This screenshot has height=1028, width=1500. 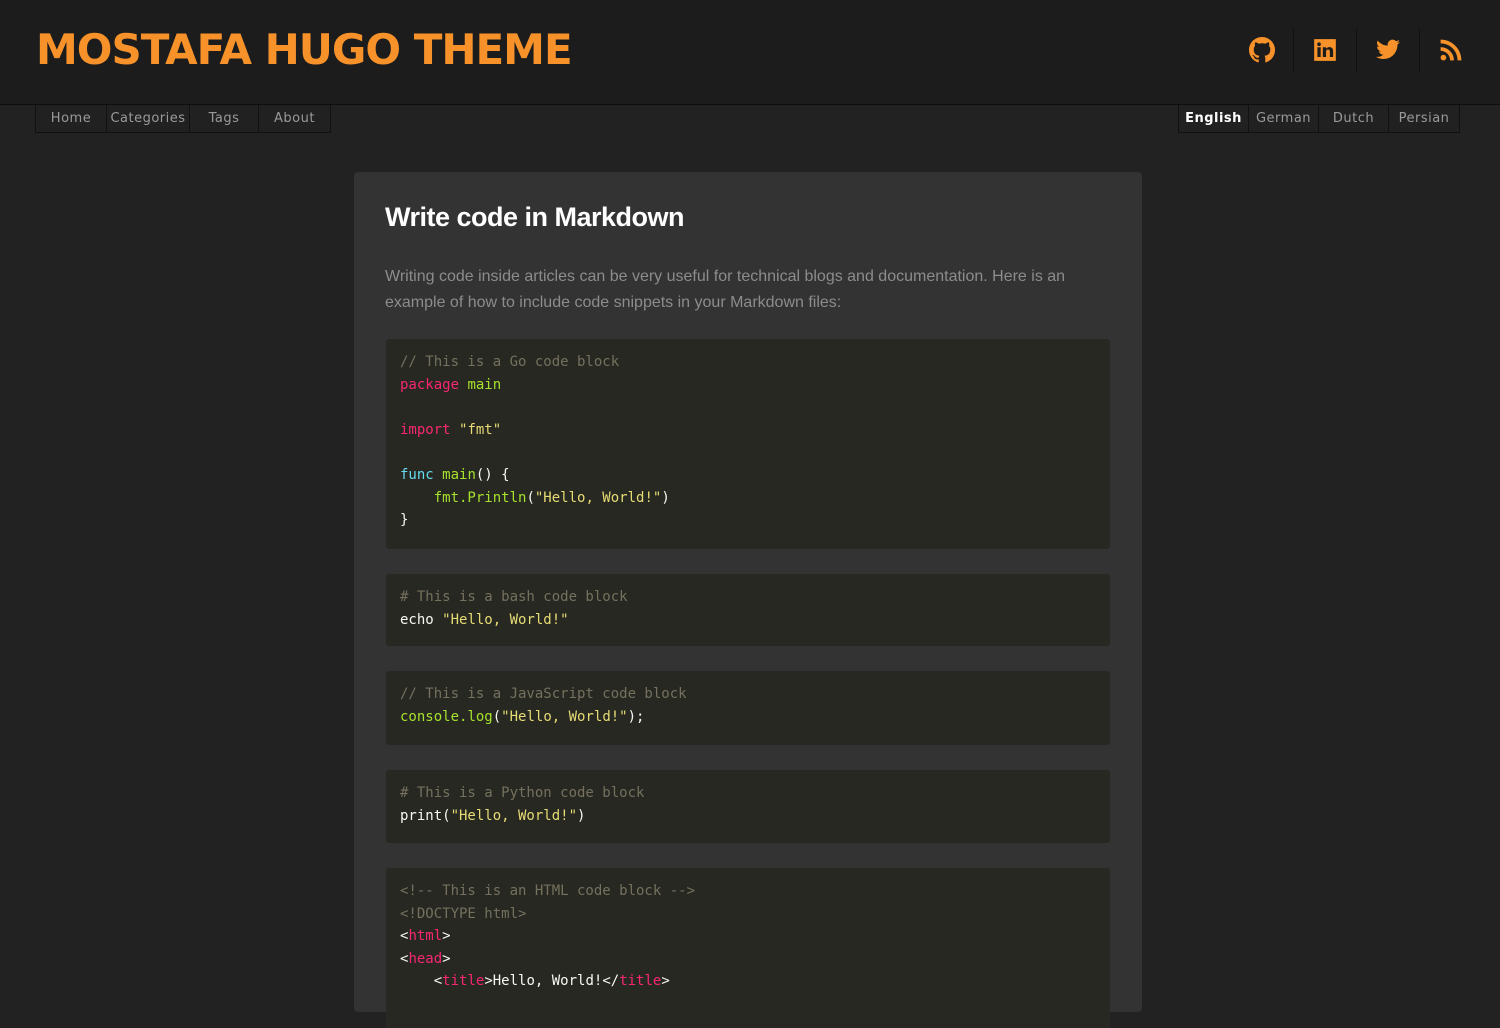 What do you see at coordinates (547, 981) in the screenshot?
I see `code-text: Hello, World!` at bounding box center [547, 981].